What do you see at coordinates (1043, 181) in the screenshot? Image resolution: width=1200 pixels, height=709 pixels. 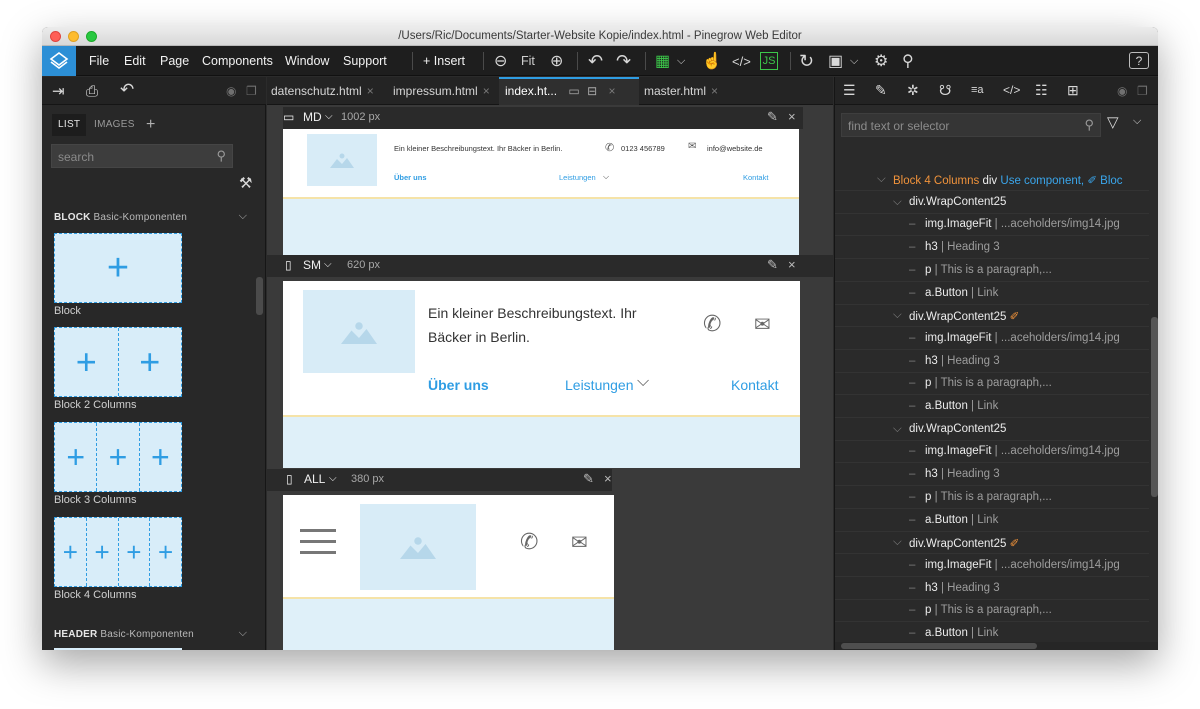 I see `tree-label-part: Use component,` at bounding box center [1043, 181].